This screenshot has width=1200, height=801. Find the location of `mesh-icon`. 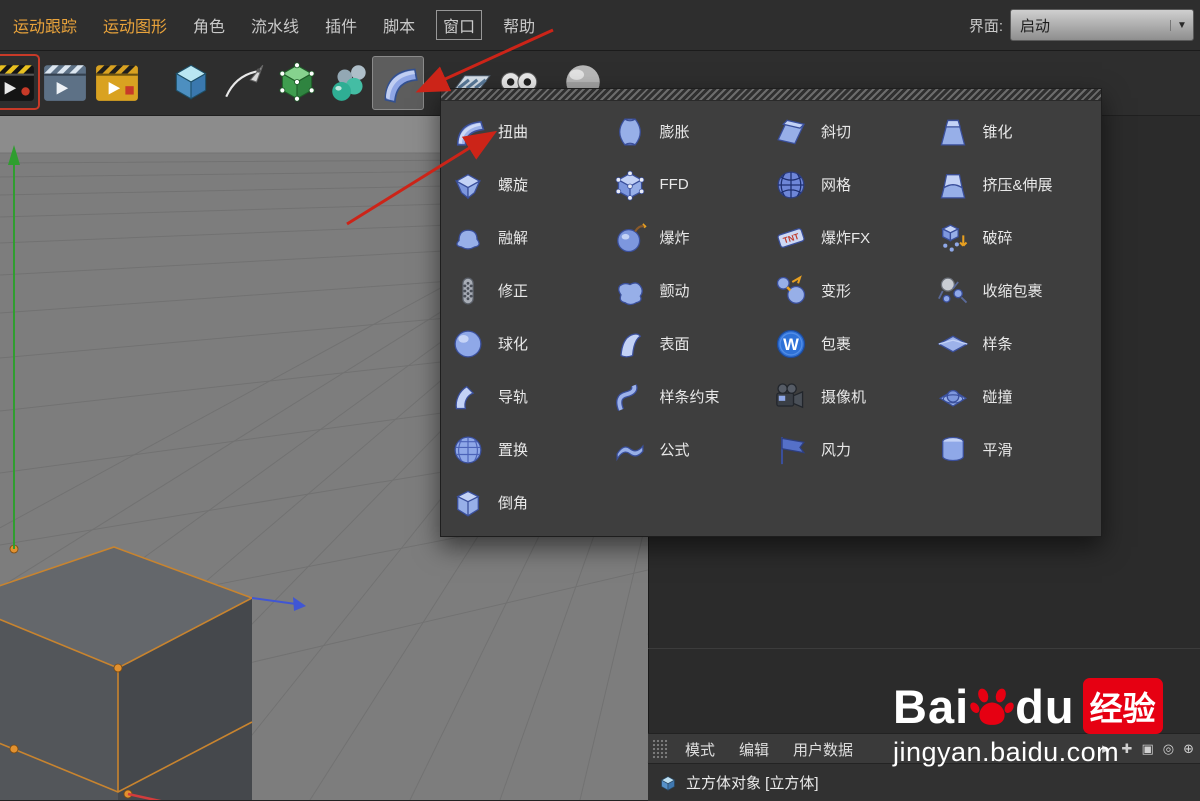

mesh-icon is located at coordinates (791, 185).